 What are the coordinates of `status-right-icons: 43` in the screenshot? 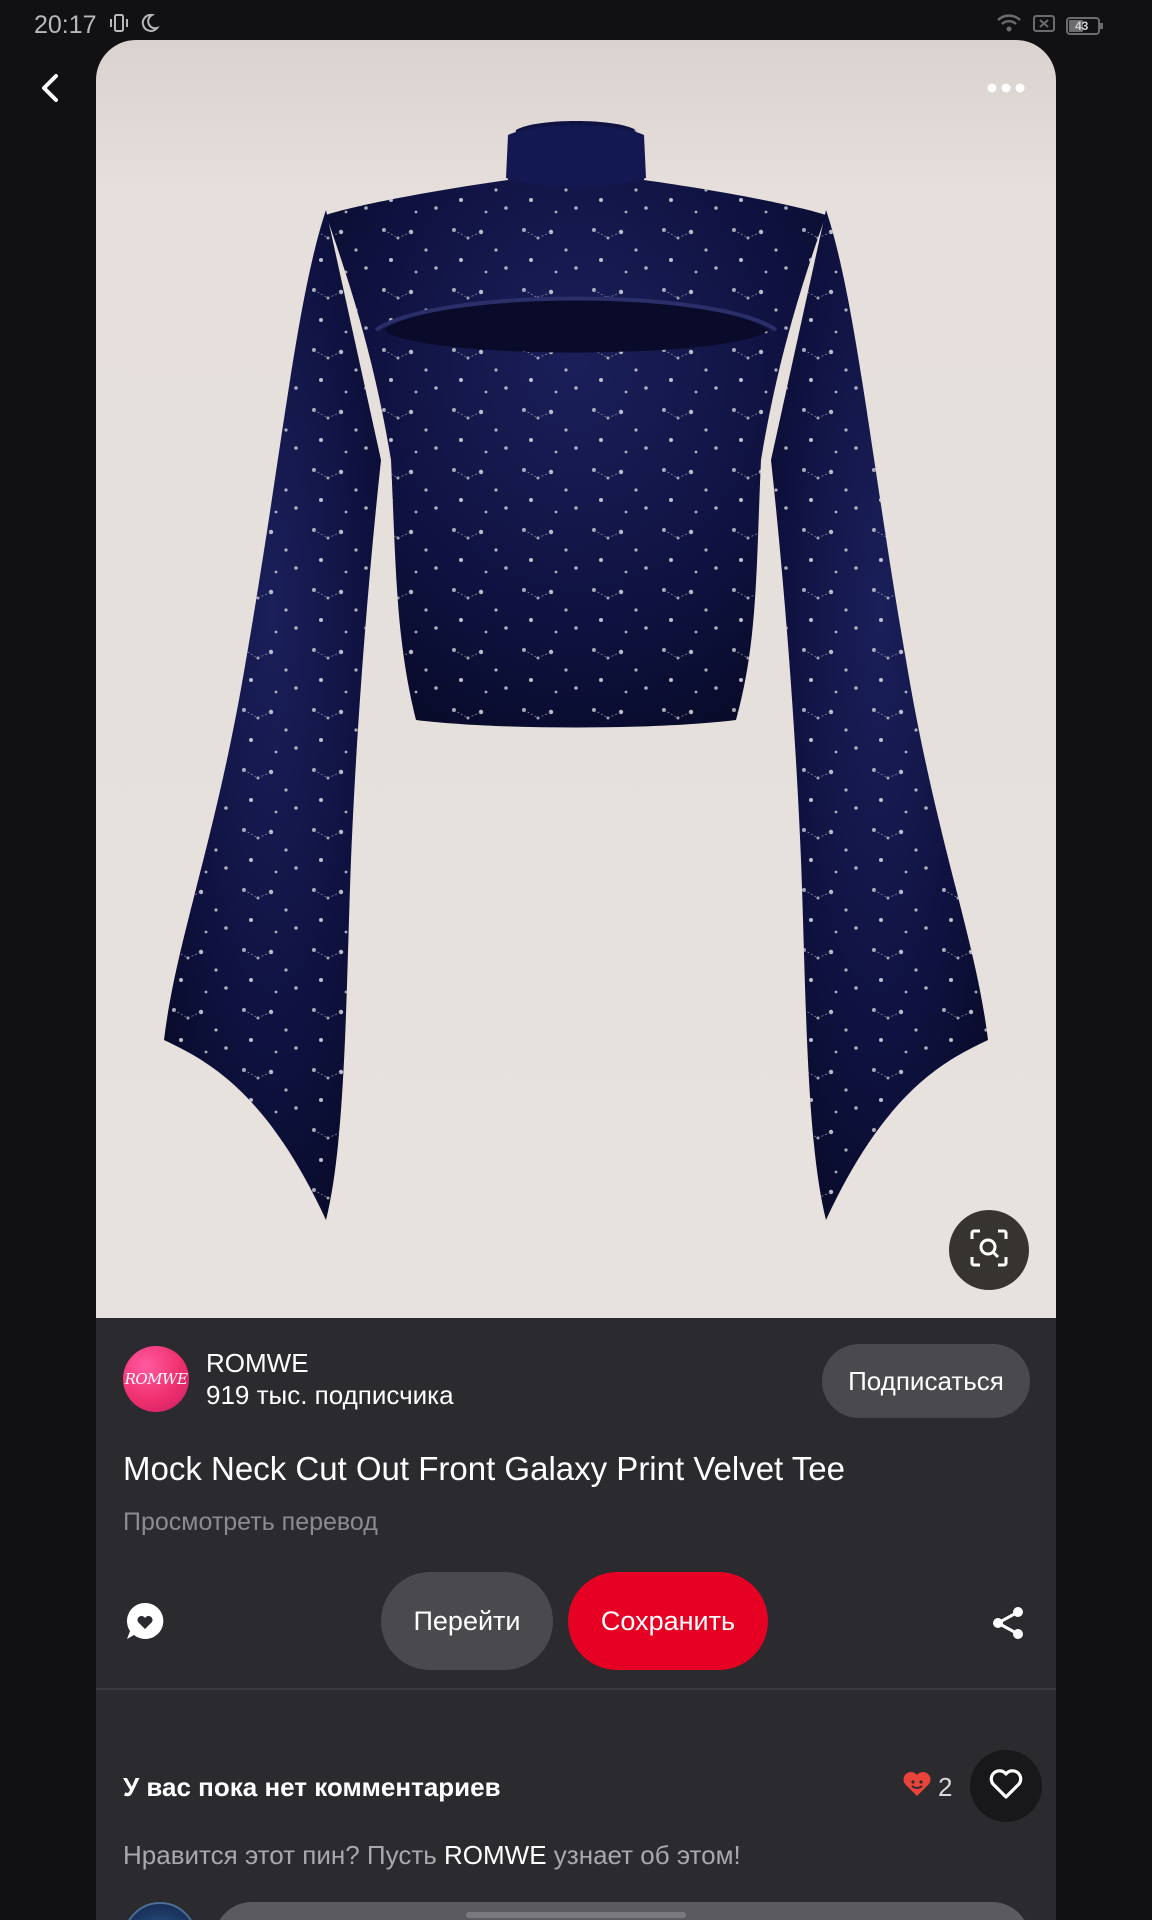 It's located at (1050, 25).